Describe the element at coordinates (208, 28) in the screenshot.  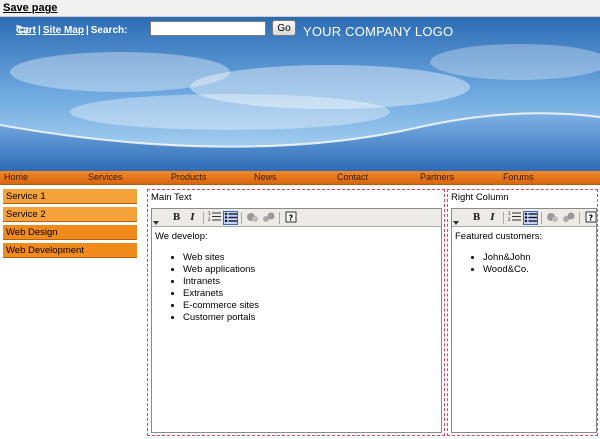
I see `search-input` at that location.